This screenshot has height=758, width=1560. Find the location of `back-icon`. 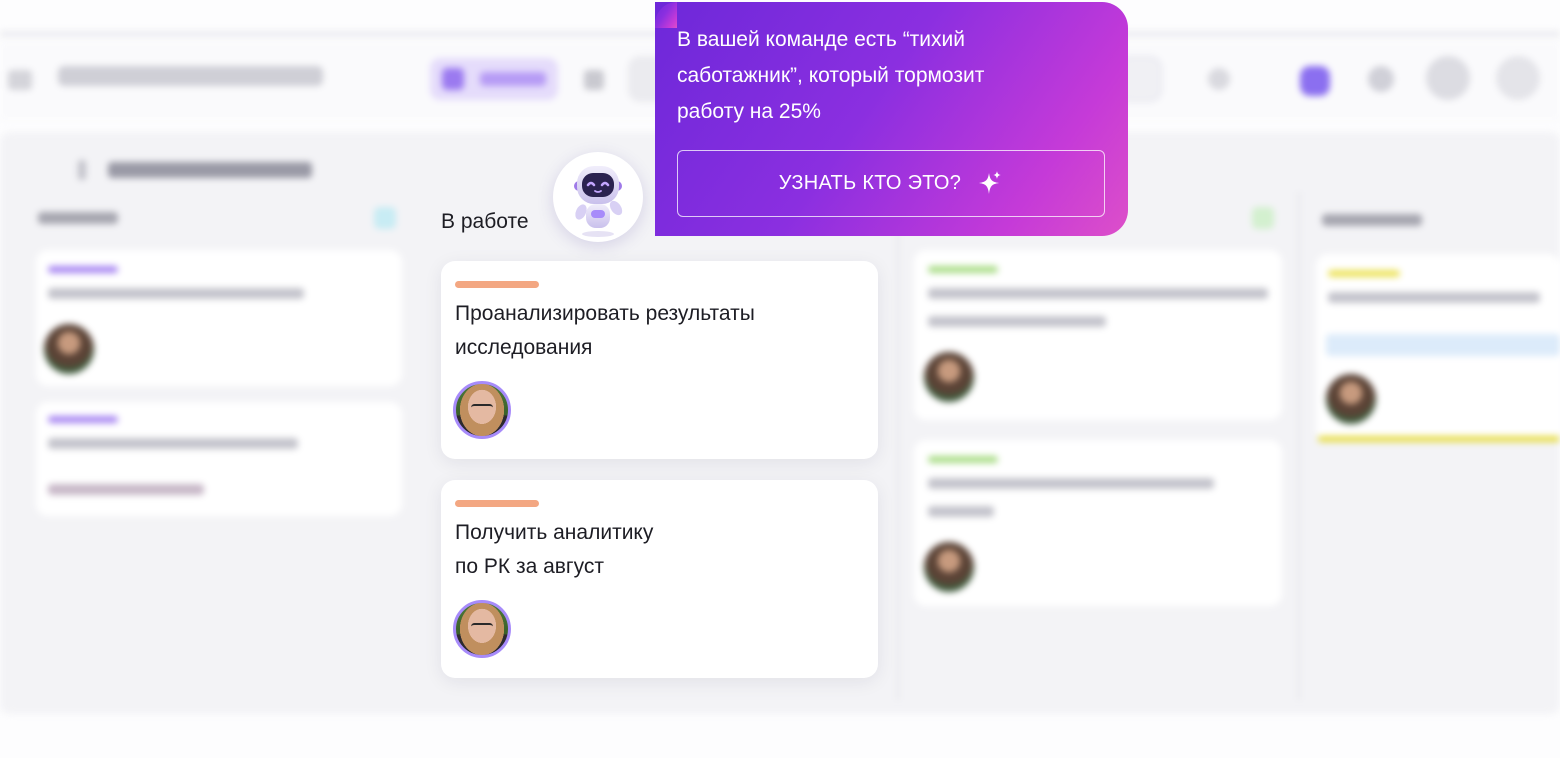

back-icon is located at coordinates (82, 170).